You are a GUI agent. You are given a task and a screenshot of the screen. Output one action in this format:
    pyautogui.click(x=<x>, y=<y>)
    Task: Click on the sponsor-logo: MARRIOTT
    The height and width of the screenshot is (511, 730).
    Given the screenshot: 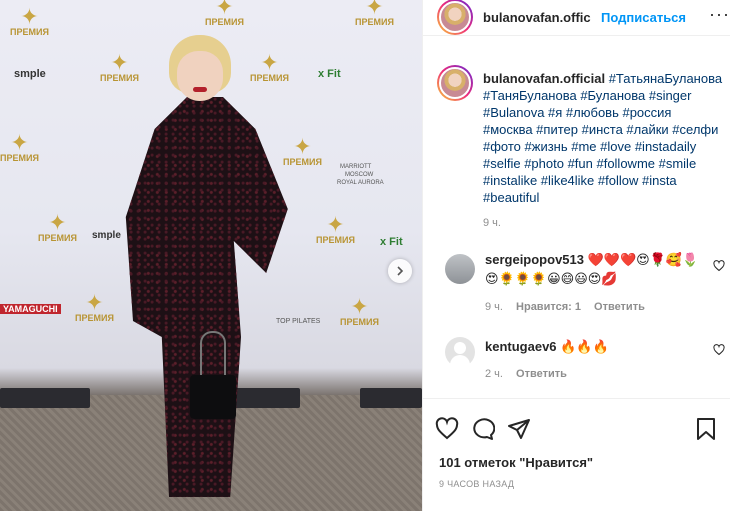 What is the action you would take?
    pyautogui.click(x=356, y=167)
    